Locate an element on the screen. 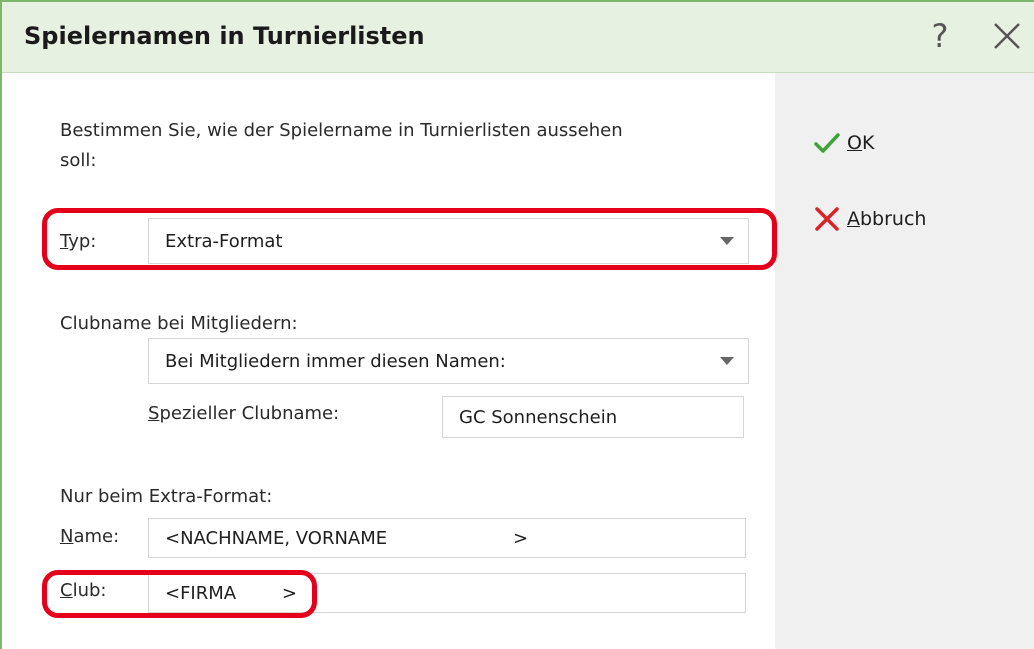  clubname-mode-dropdown: Bei Mitgliedern immer diesen Namen: is located at coordinates (448, 361).